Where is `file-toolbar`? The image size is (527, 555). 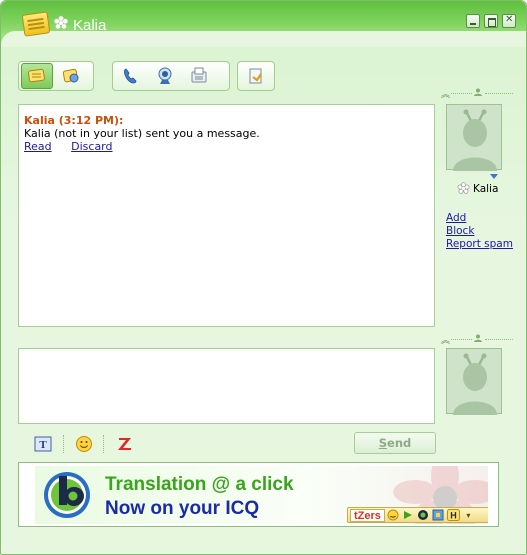
file-toolbar is located at coordinates (256, 76).